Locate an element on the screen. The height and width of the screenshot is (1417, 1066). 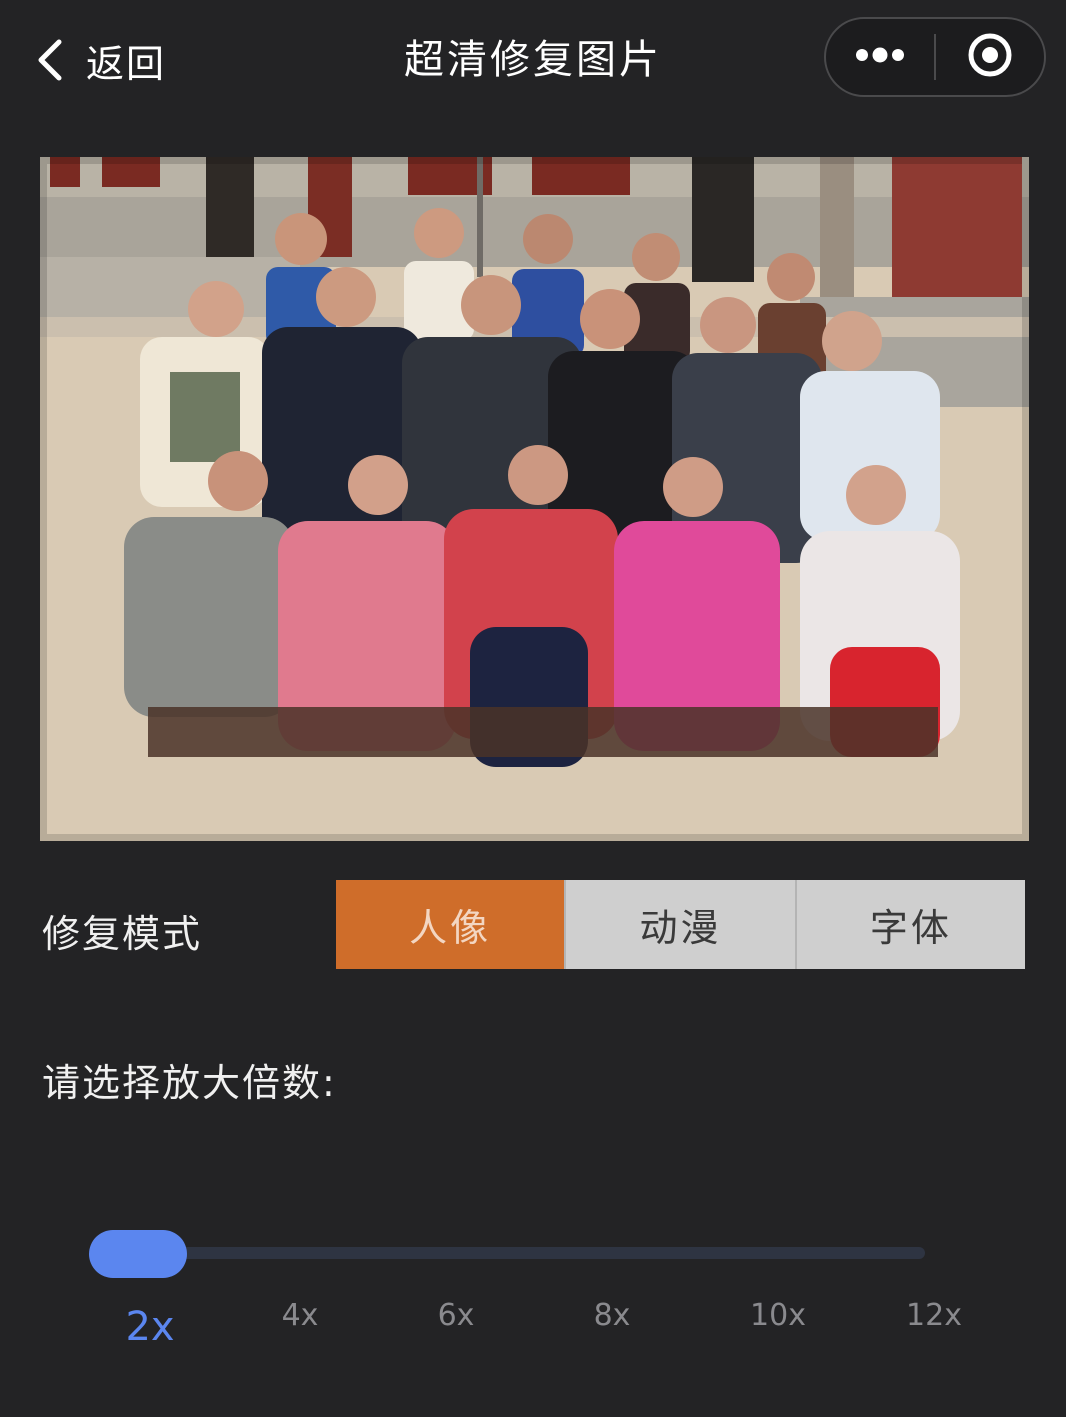
scale-option-4x: 4x is located at coordinates (300, 1315).